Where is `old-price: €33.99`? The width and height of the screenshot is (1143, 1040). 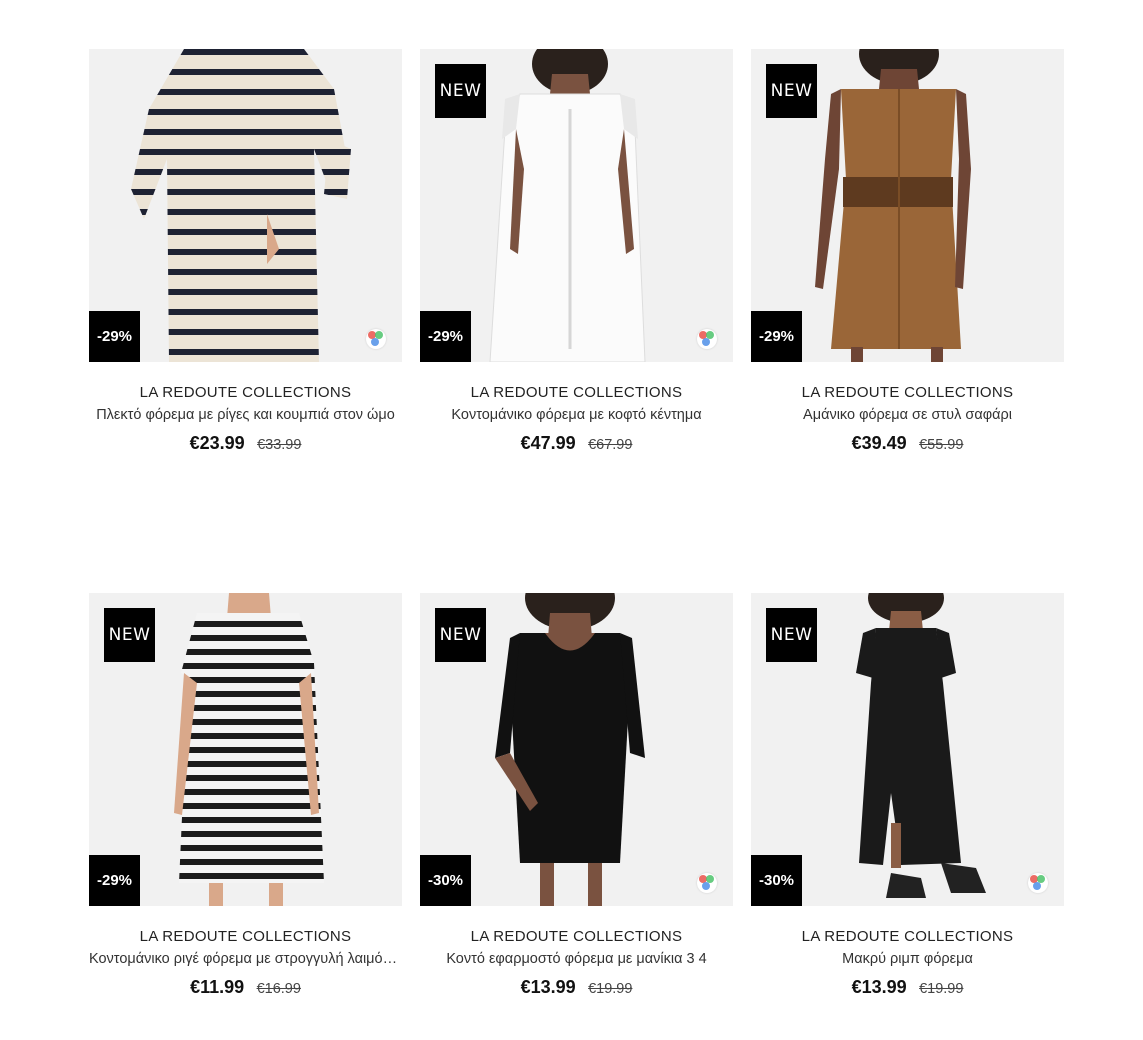 old-price: €33.99 is located at coordinates (279, 445).